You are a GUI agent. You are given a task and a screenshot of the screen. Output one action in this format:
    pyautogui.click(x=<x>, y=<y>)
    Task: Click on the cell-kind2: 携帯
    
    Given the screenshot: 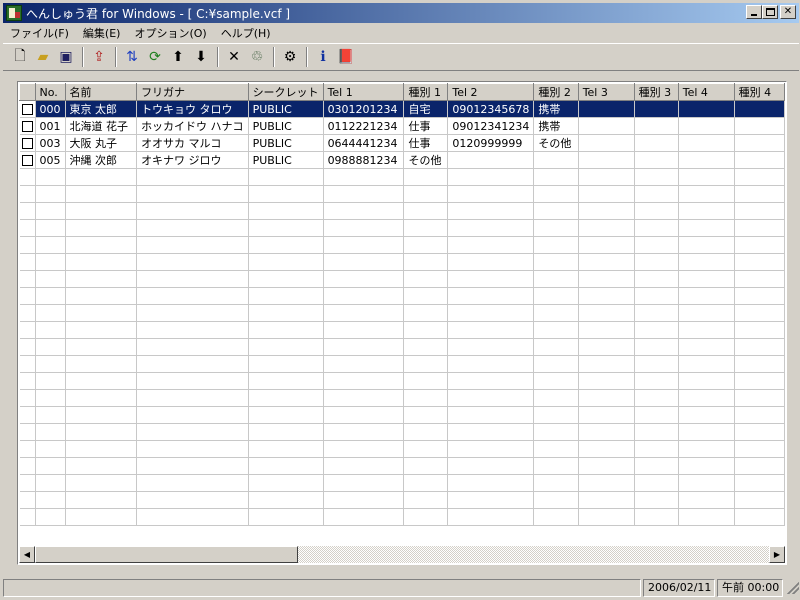 What is the action you would take?
    pyautogui.click(x=556, y=126)
    